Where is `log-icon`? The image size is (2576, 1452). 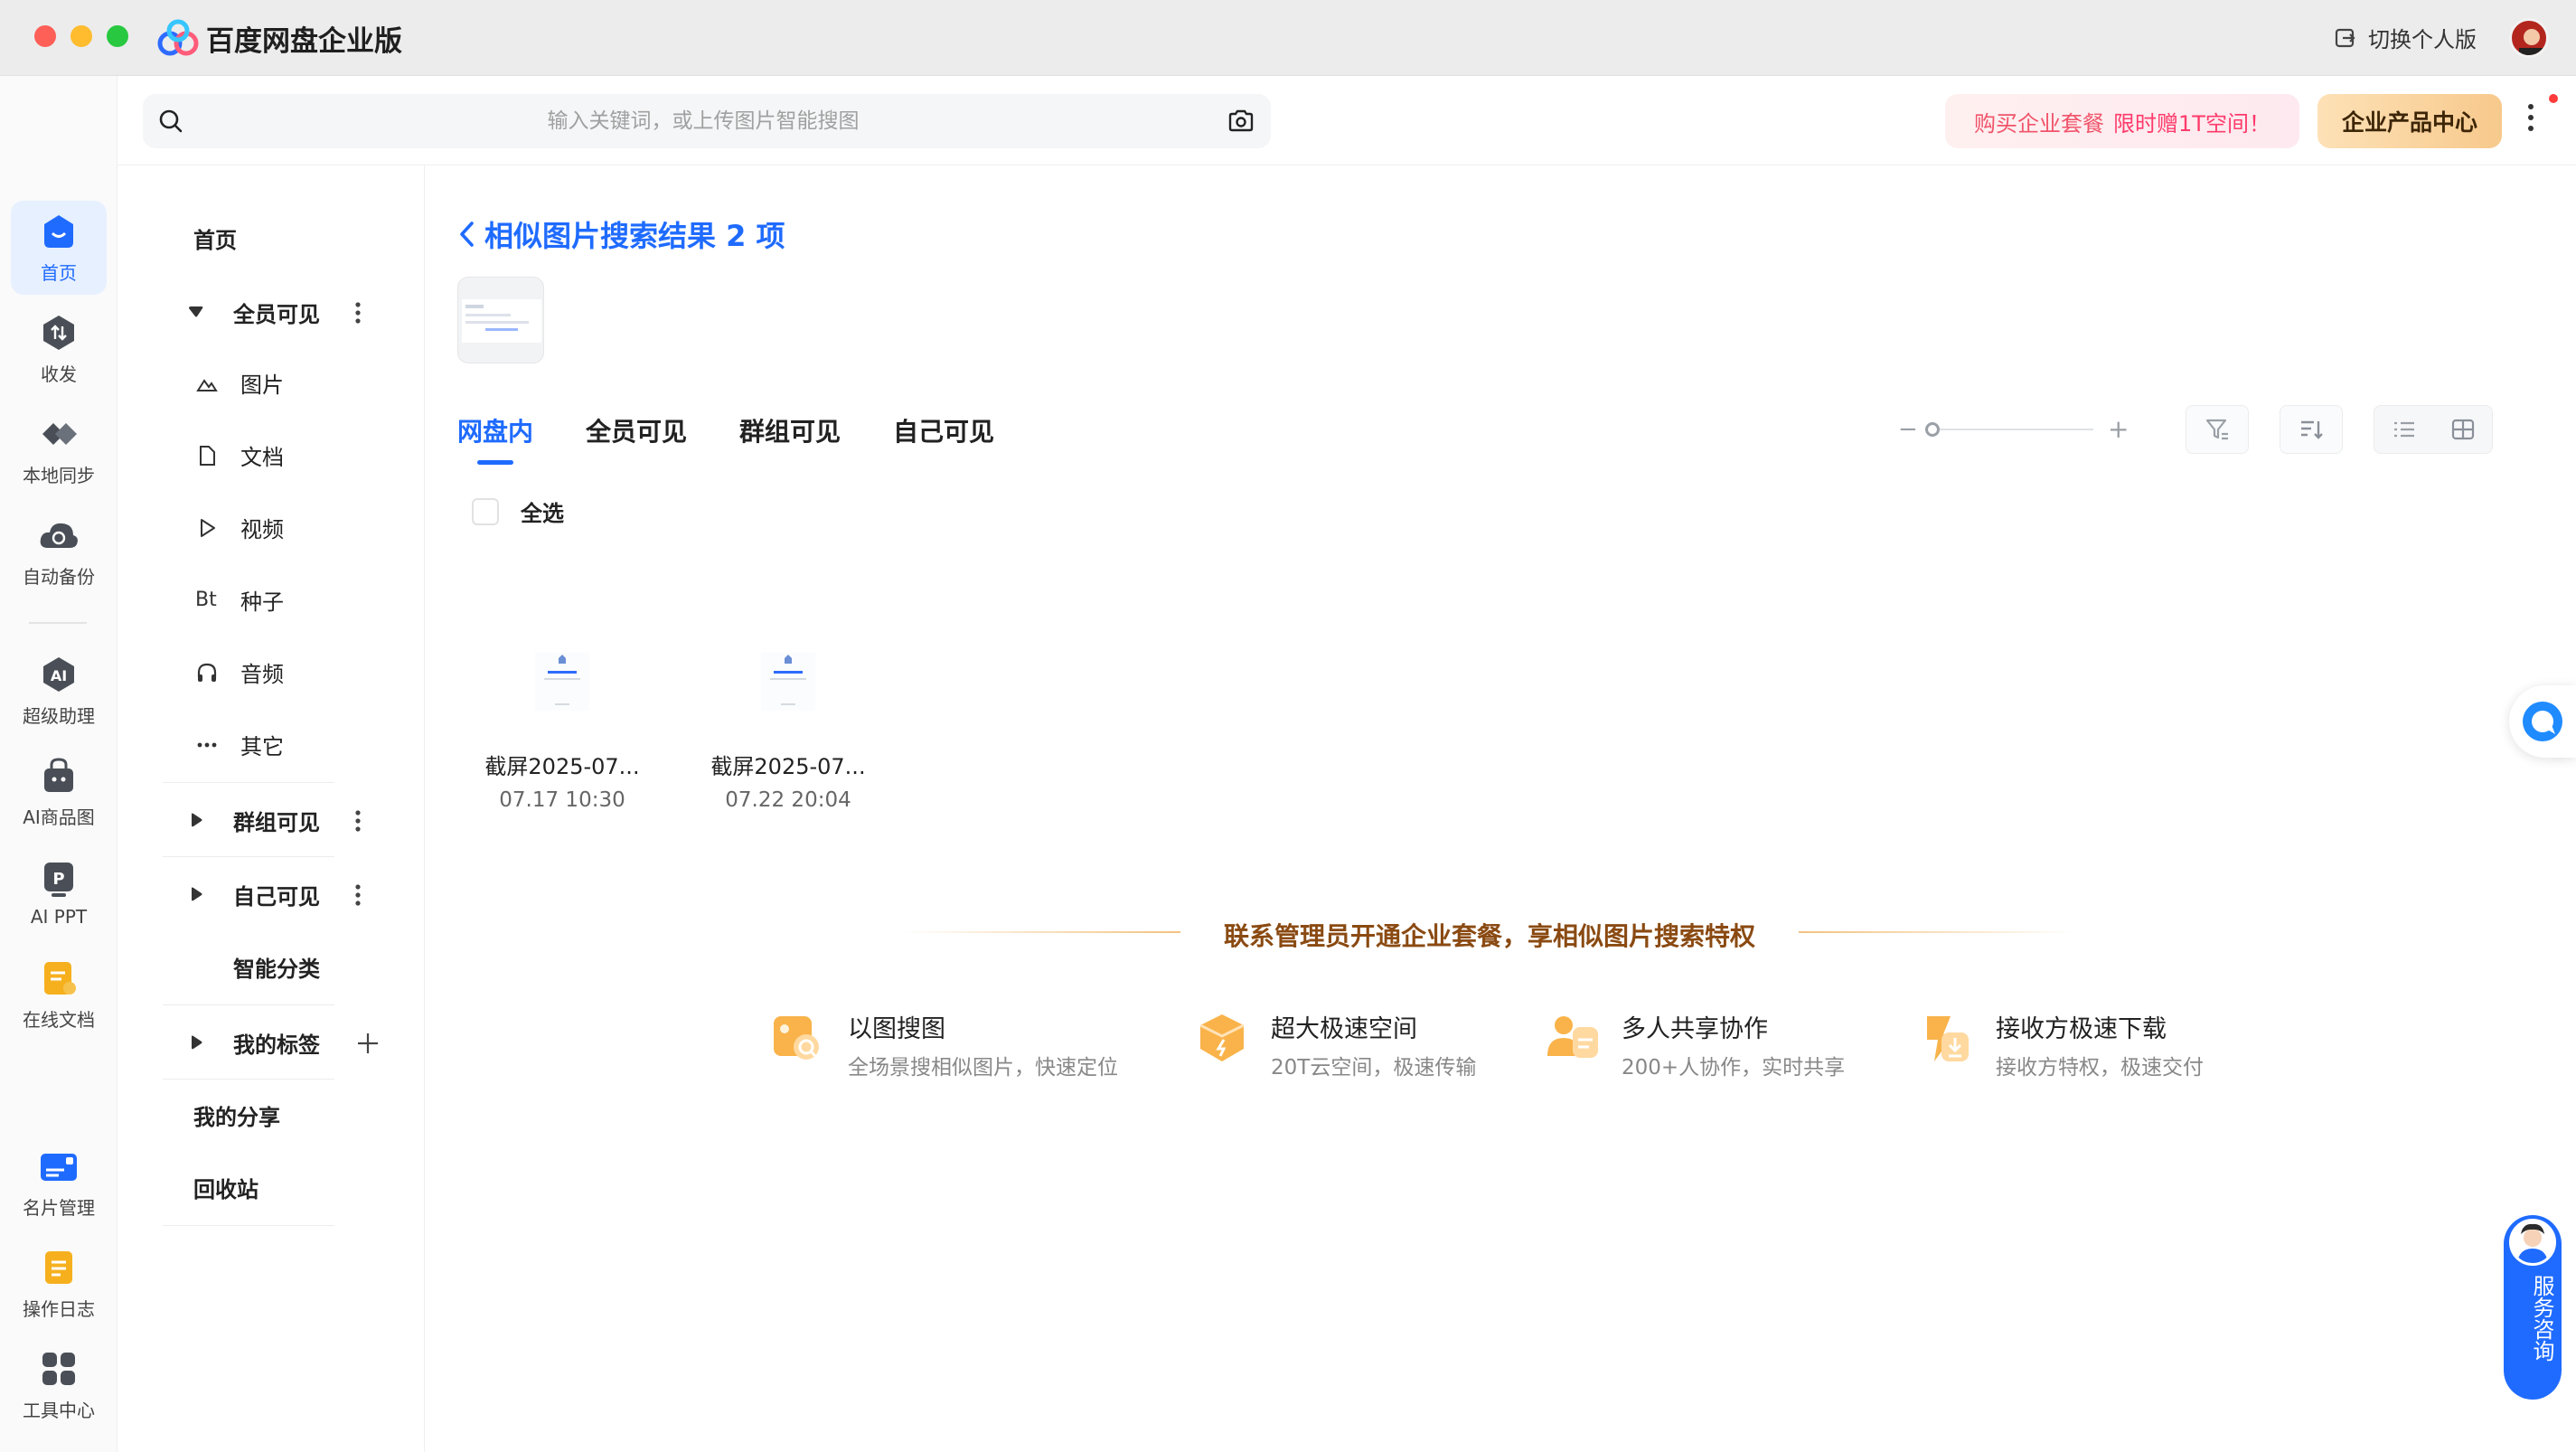
log-icon is located at coordinates (59, 1267).